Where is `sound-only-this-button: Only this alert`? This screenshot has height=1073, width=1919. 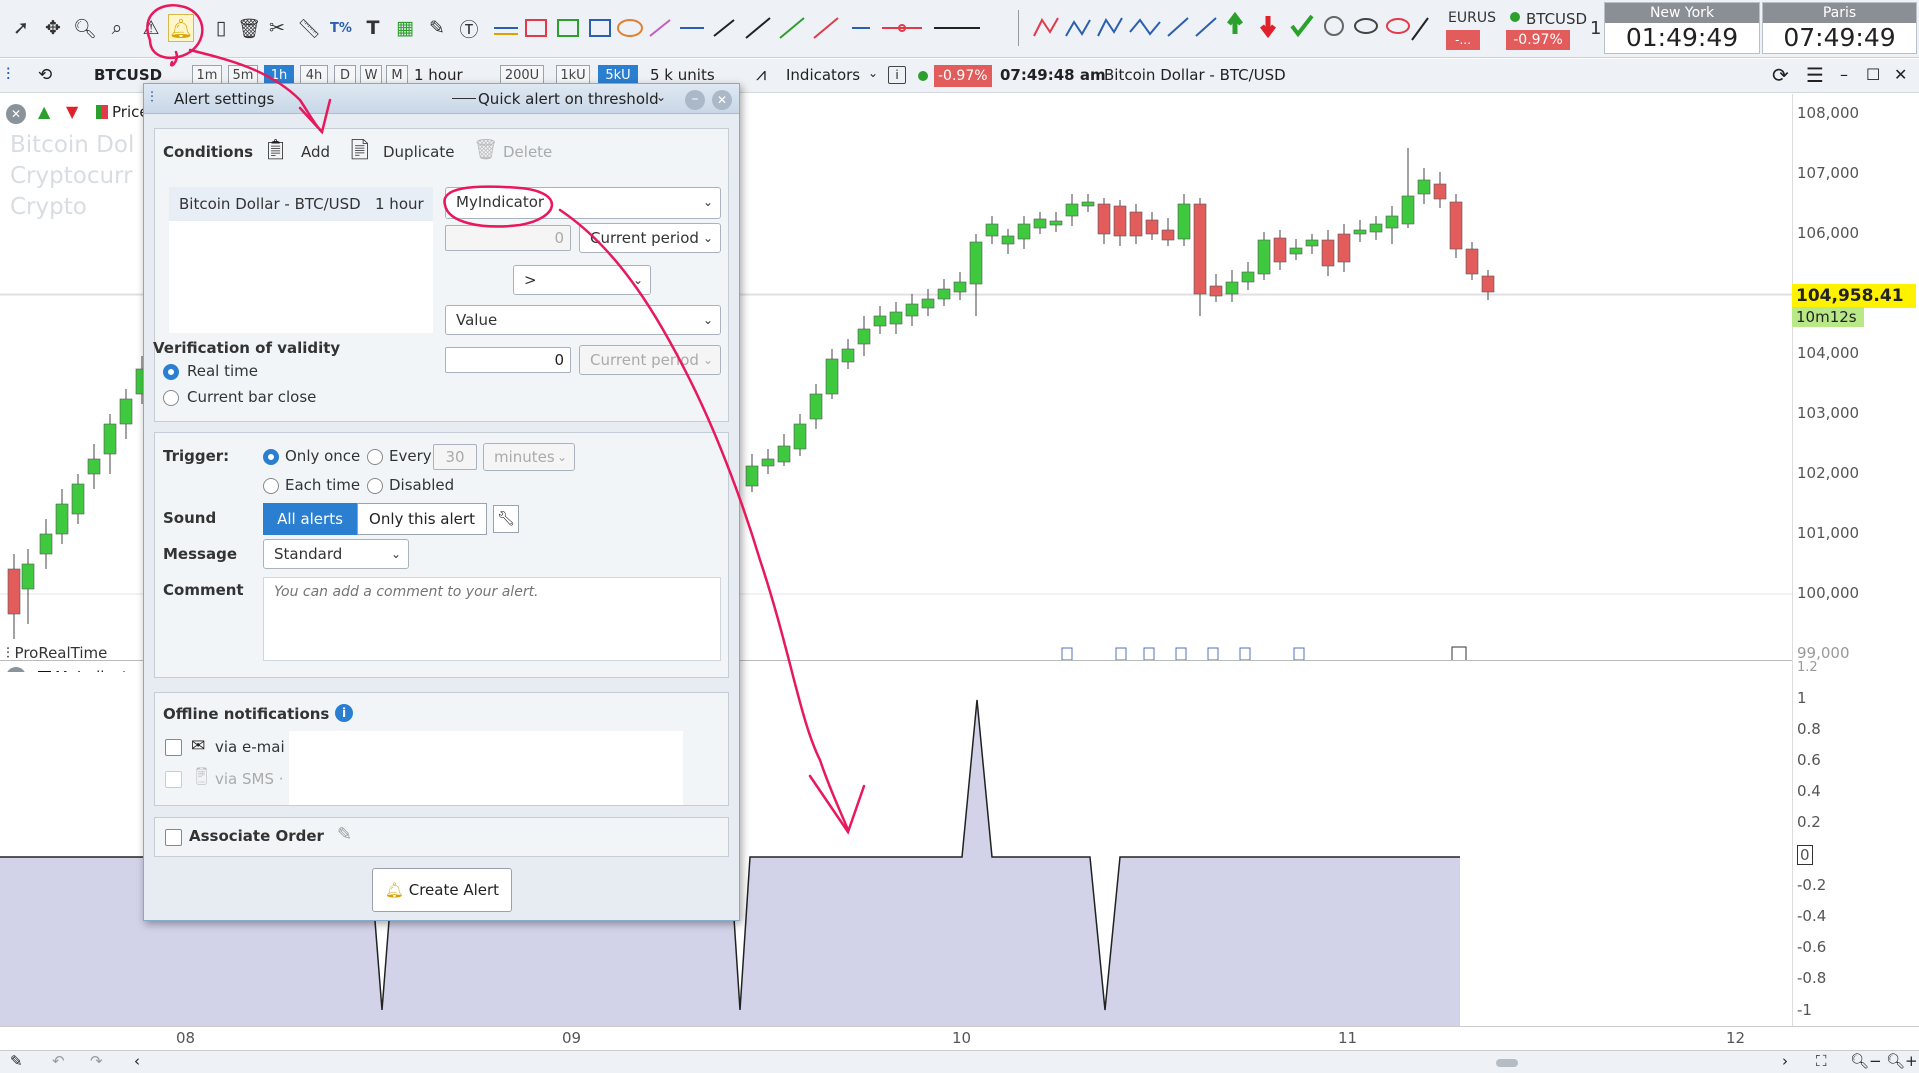
sound-only-this-button: Only this alert is located at coordinates (422, 519).